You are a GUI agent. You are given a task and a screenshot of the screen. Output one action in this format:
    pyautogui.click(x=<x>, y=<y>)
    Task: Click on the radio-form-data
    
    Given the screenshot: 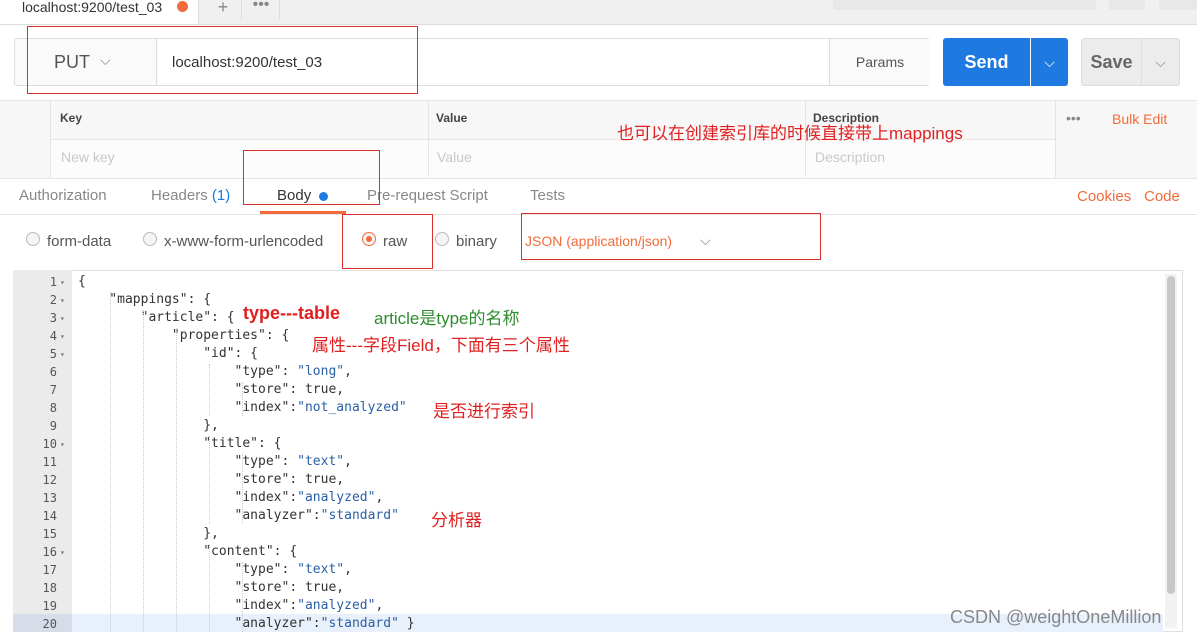 What is the action you would take?
    pyautogui.click(x=33, y=239)
    